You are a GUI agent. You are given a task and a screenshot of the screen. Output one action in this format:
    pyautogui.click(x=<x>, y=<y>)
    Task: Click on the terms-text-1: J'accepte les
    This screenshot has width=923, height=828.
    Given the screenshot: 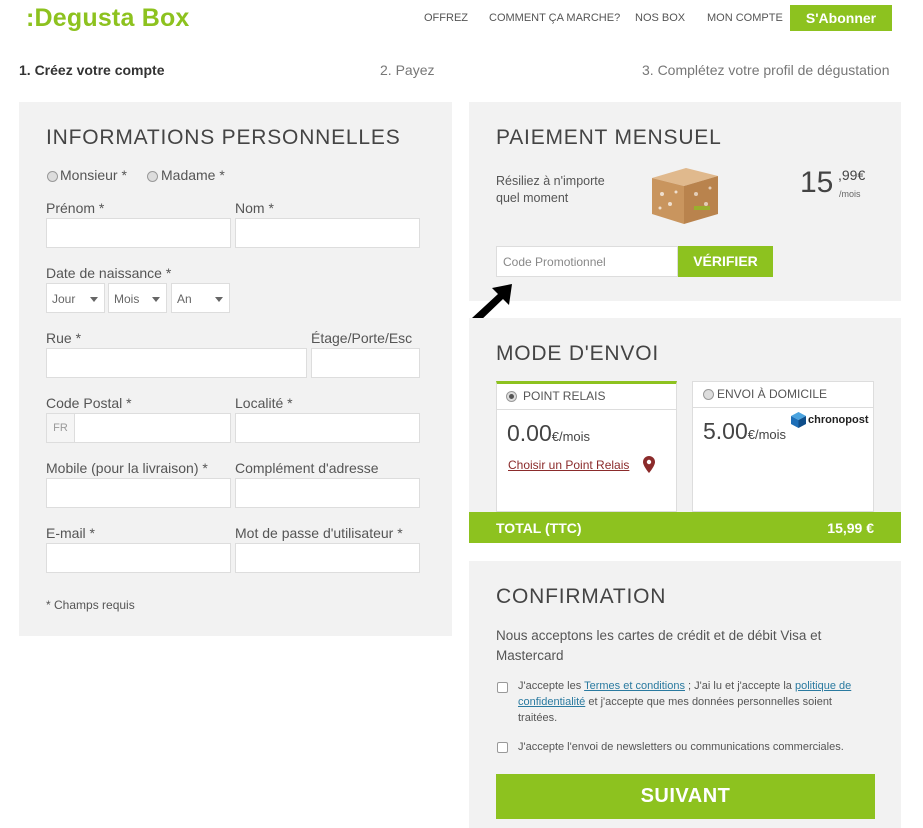 What is the action you would take?
    pyautogui.click(x=551, y=686)
    